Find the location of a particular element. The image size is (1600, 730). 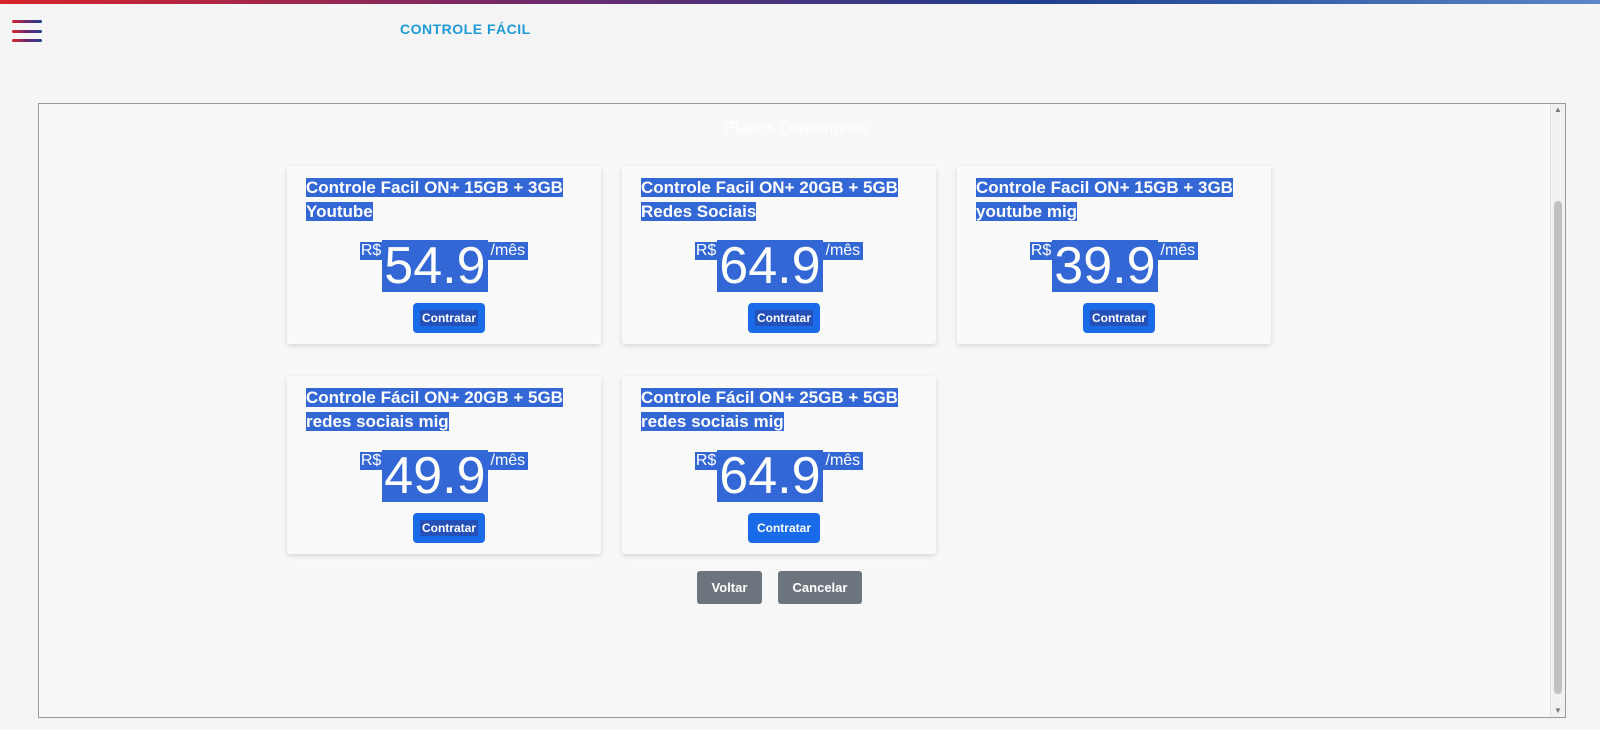

hamburger-menu-icon is located at coordinates (27, 31).